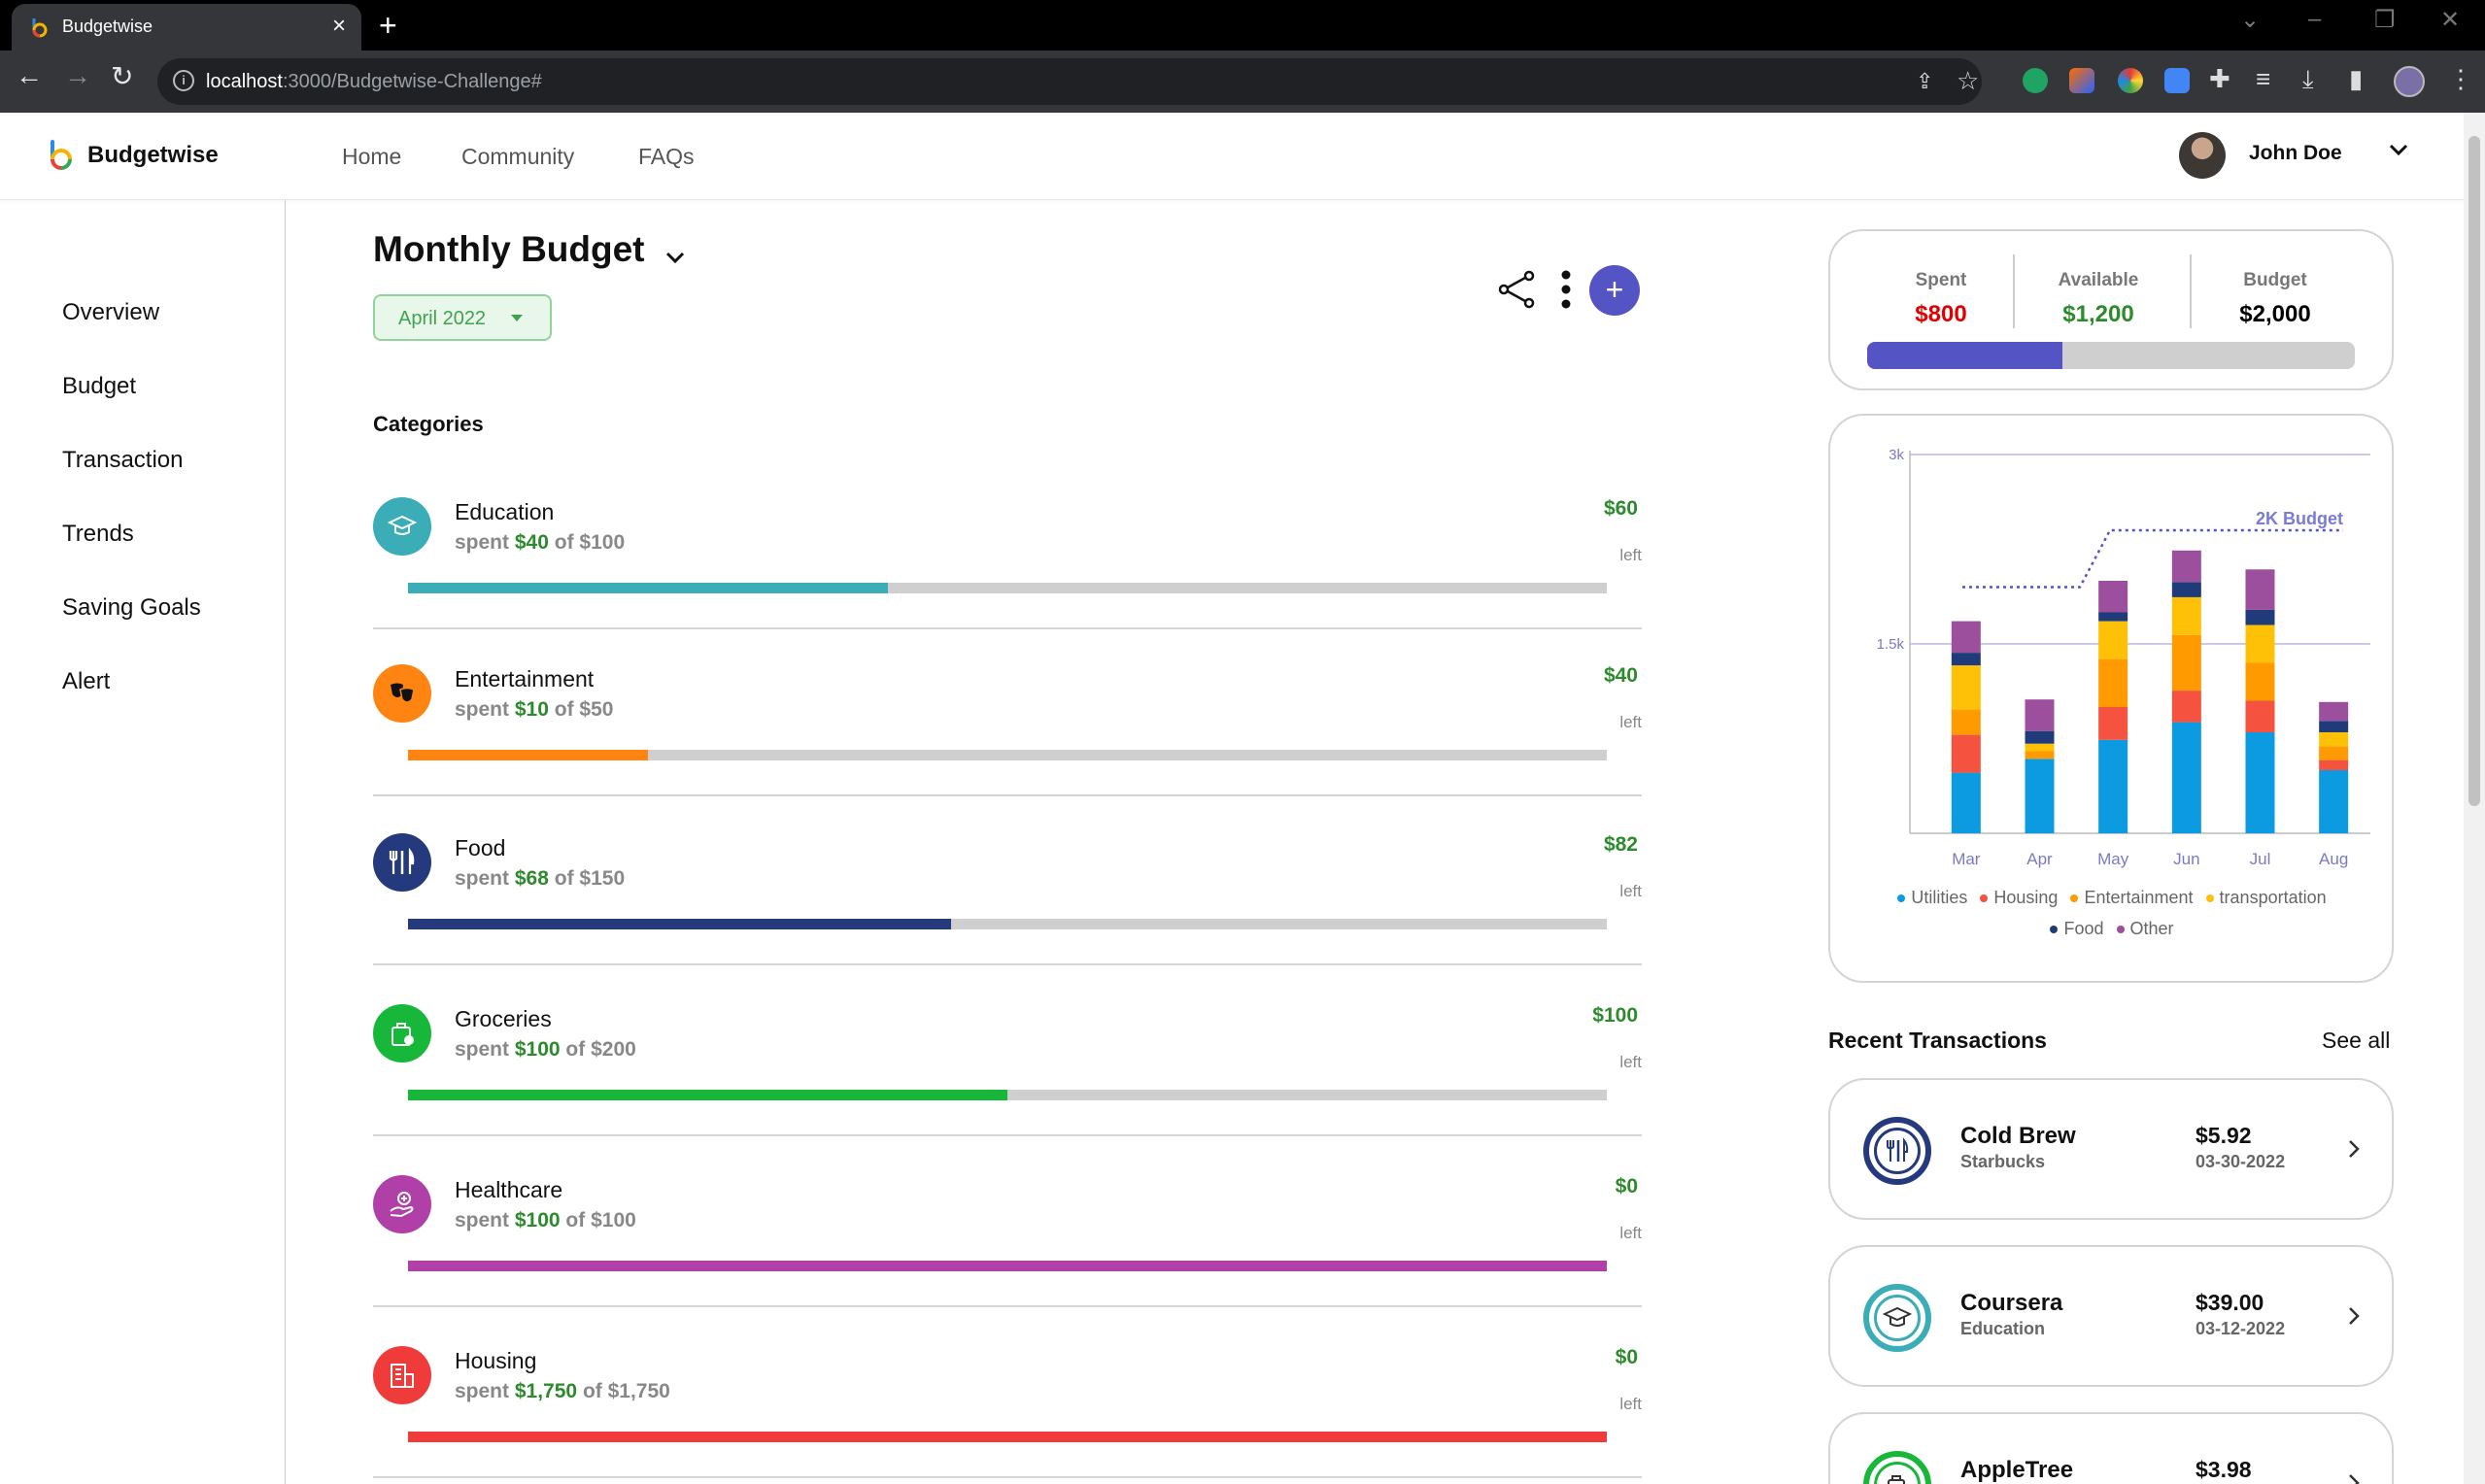  Describe the element at coordinates (186, 27) in the screenshot. I see `browser-tab: Budgetwise ×` at that location.